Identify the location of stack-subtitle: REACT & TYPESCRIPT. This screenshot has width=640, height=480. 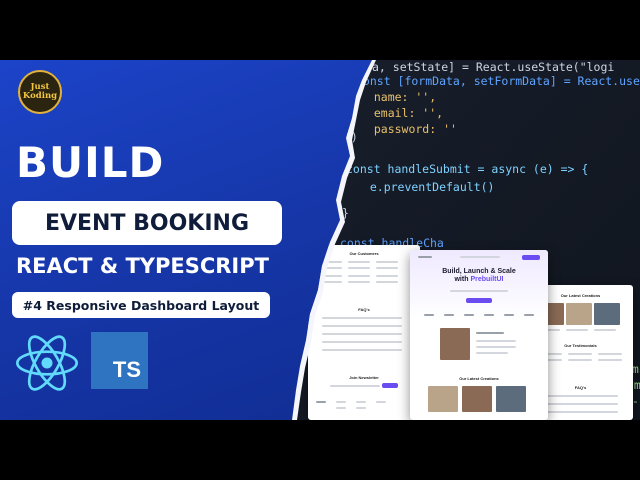
(142, 266).